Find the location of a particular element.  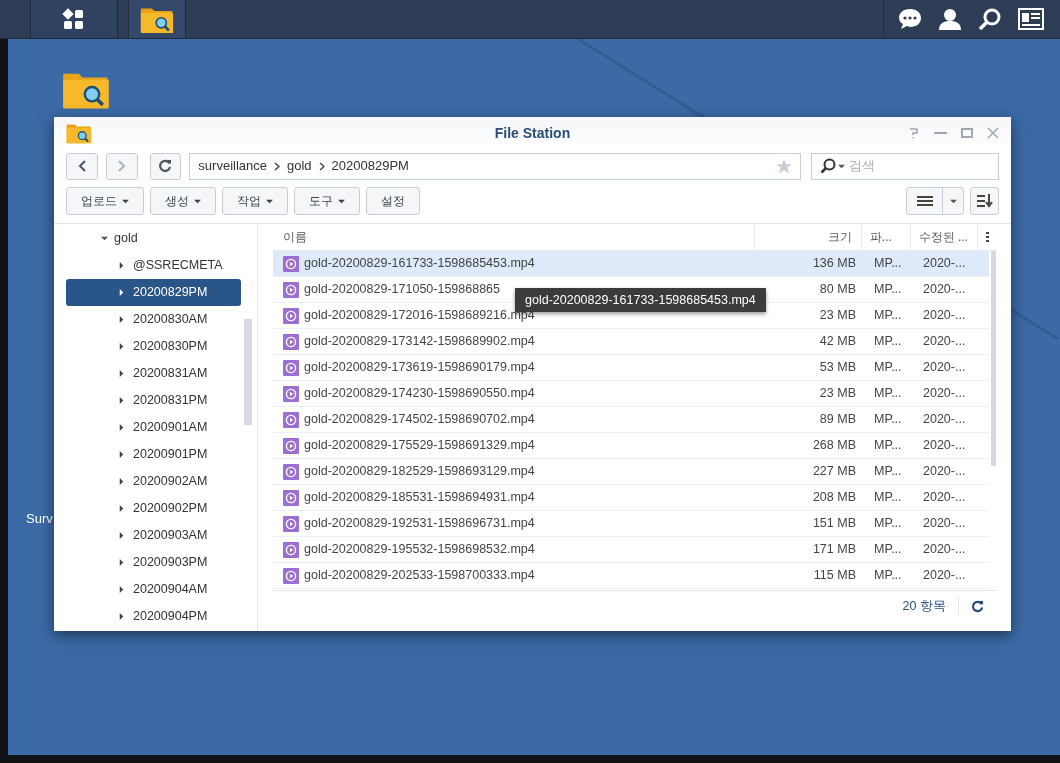

tree-item: 20200901AM is located at coordinates (153, 427).